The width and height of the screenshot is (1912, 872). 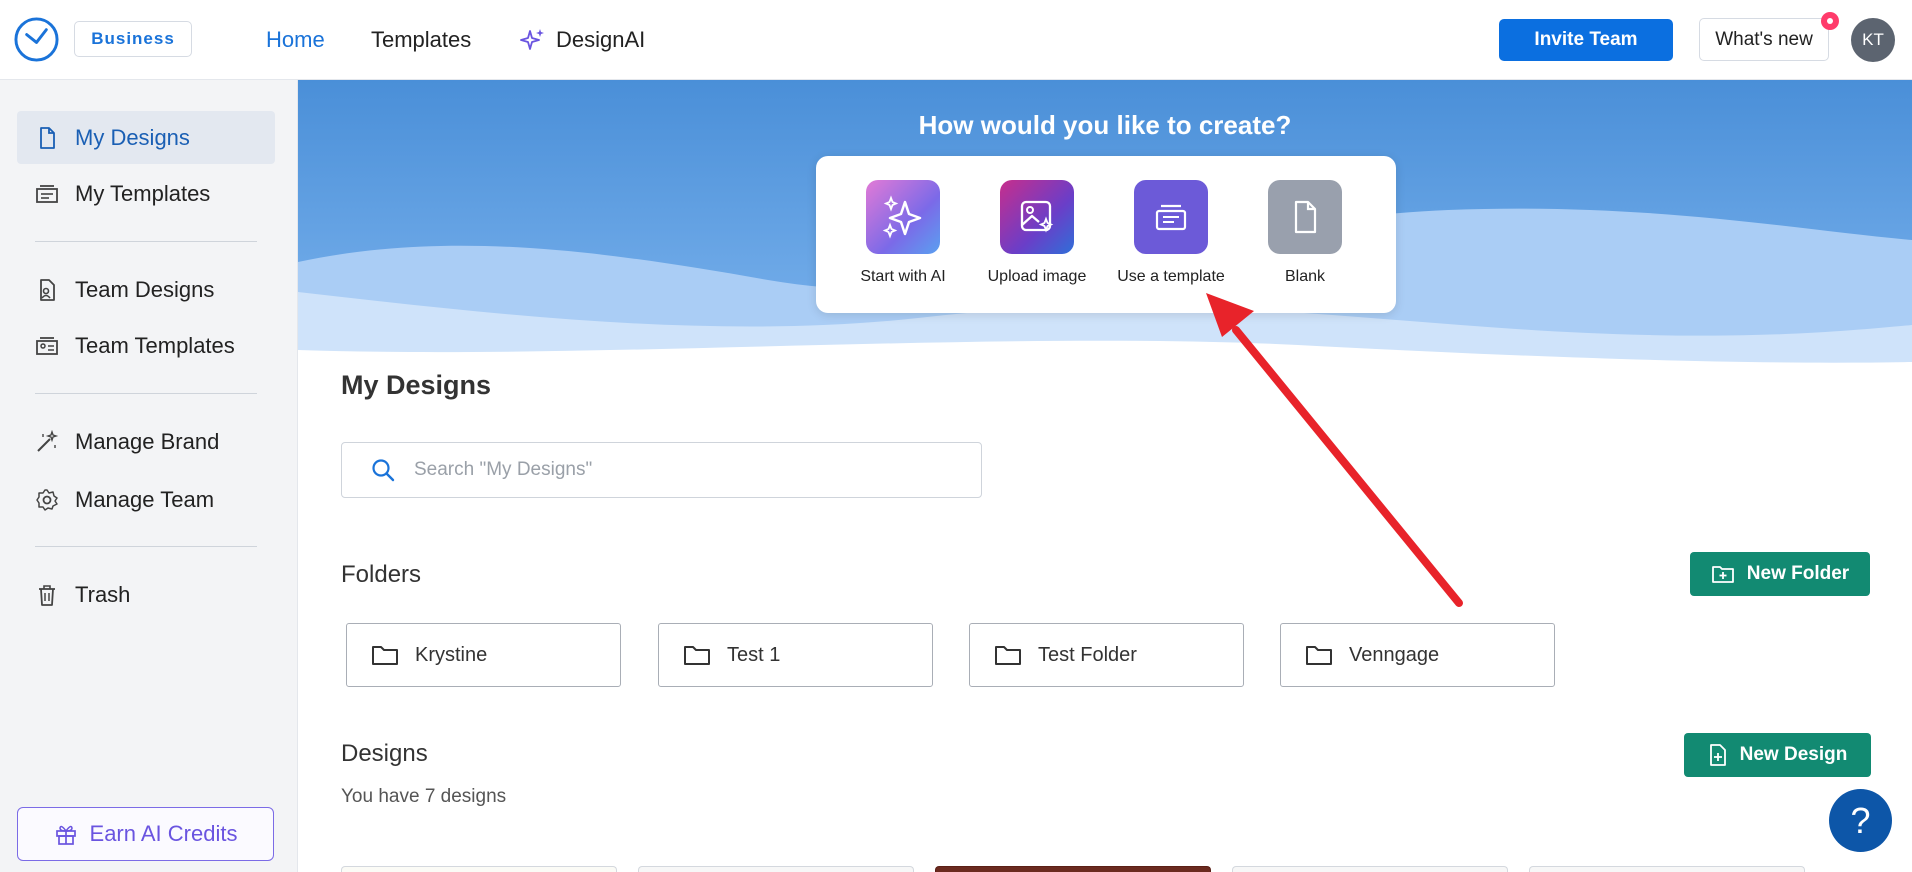 What do you see at coordinates (133, 39) in the screenshot?
I see `plan-badge: Business` at bounding box center [133, 39].